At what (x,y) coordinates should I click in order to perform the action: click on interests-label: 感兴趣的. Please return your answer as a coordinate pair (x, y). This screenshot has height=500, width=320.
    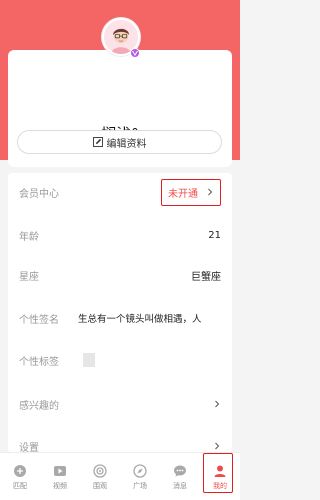
    Looking at the image, I should click on (39, 406).